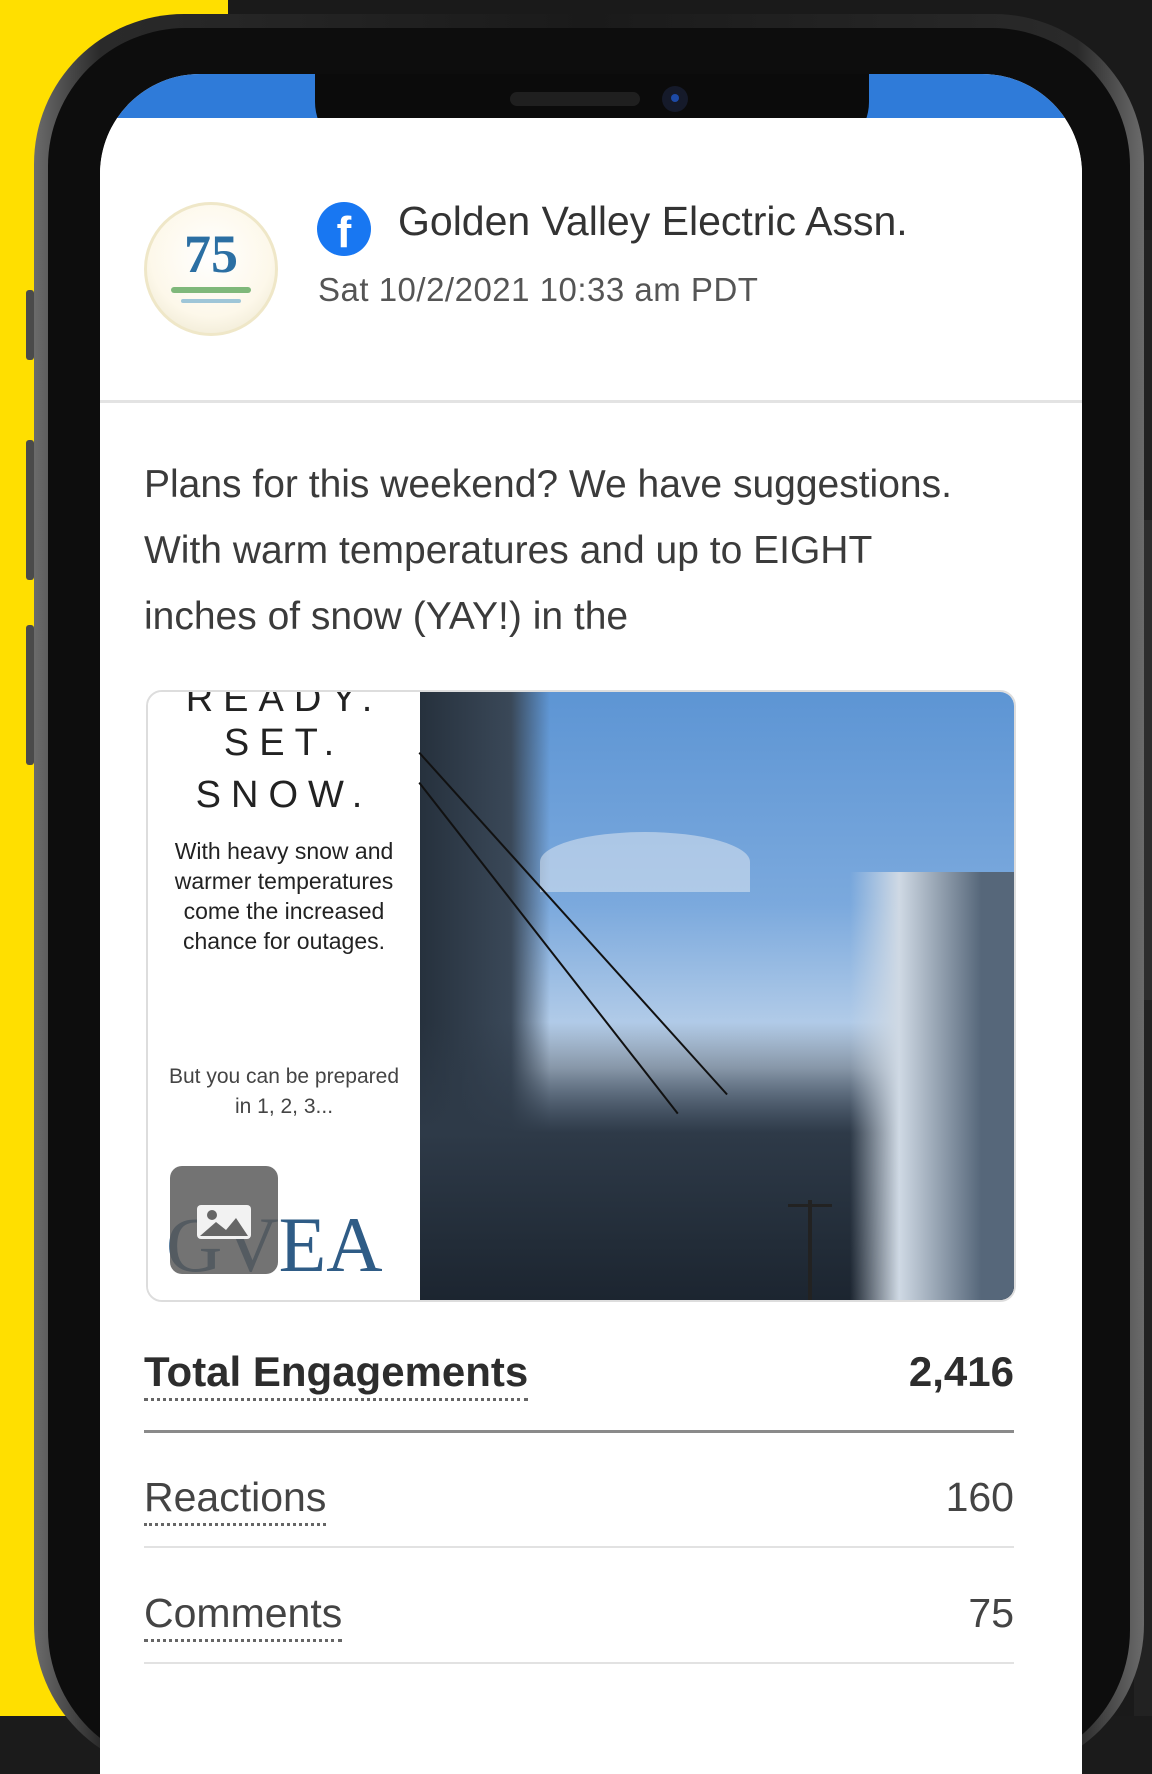 This screenshot has height=1774, width=1152. I want to click on comments-divider, so click(579, 1663).